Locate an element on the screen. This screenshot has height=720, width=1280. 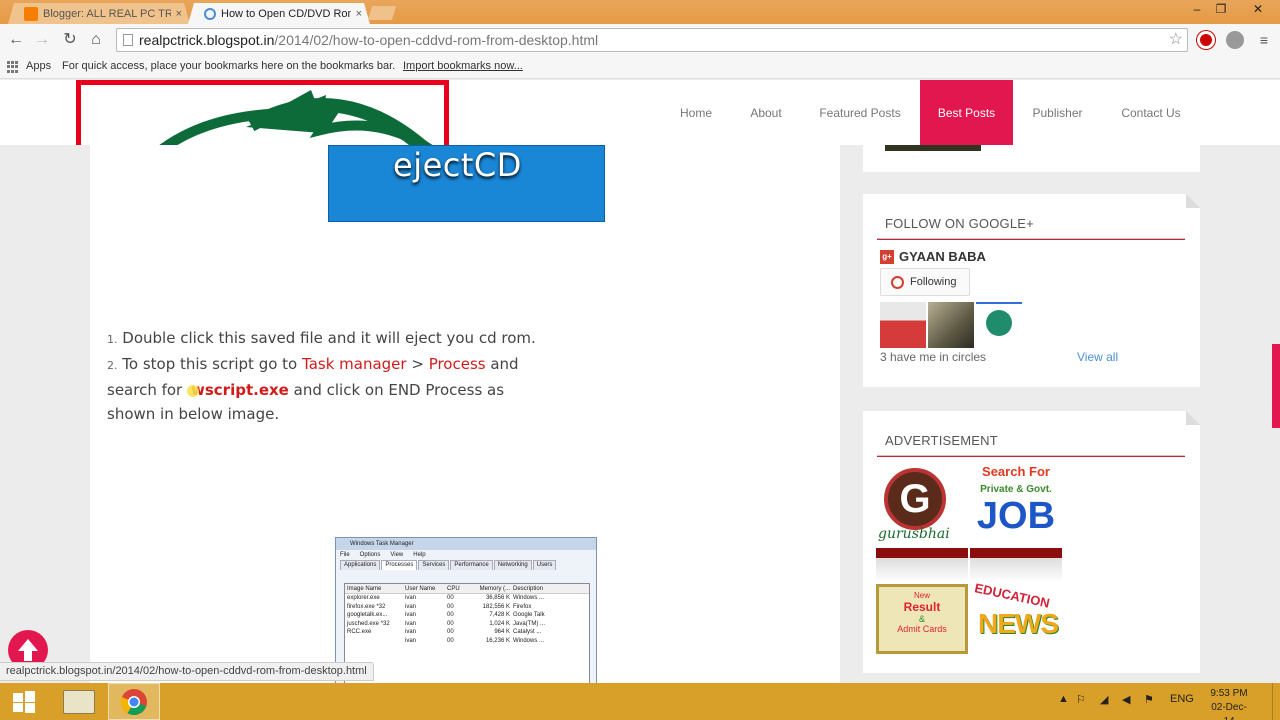
bookmark-star-icon: ☆ is located at coordinates (1176, 40).